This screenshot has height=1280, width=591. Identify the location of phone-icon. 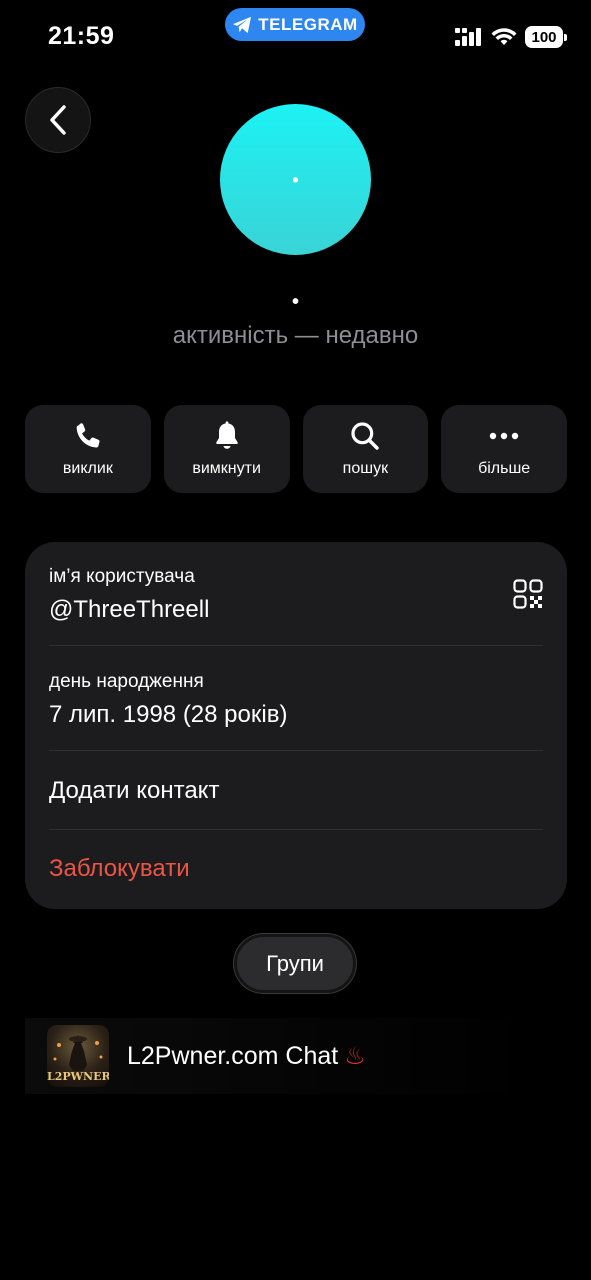
(88, 435).